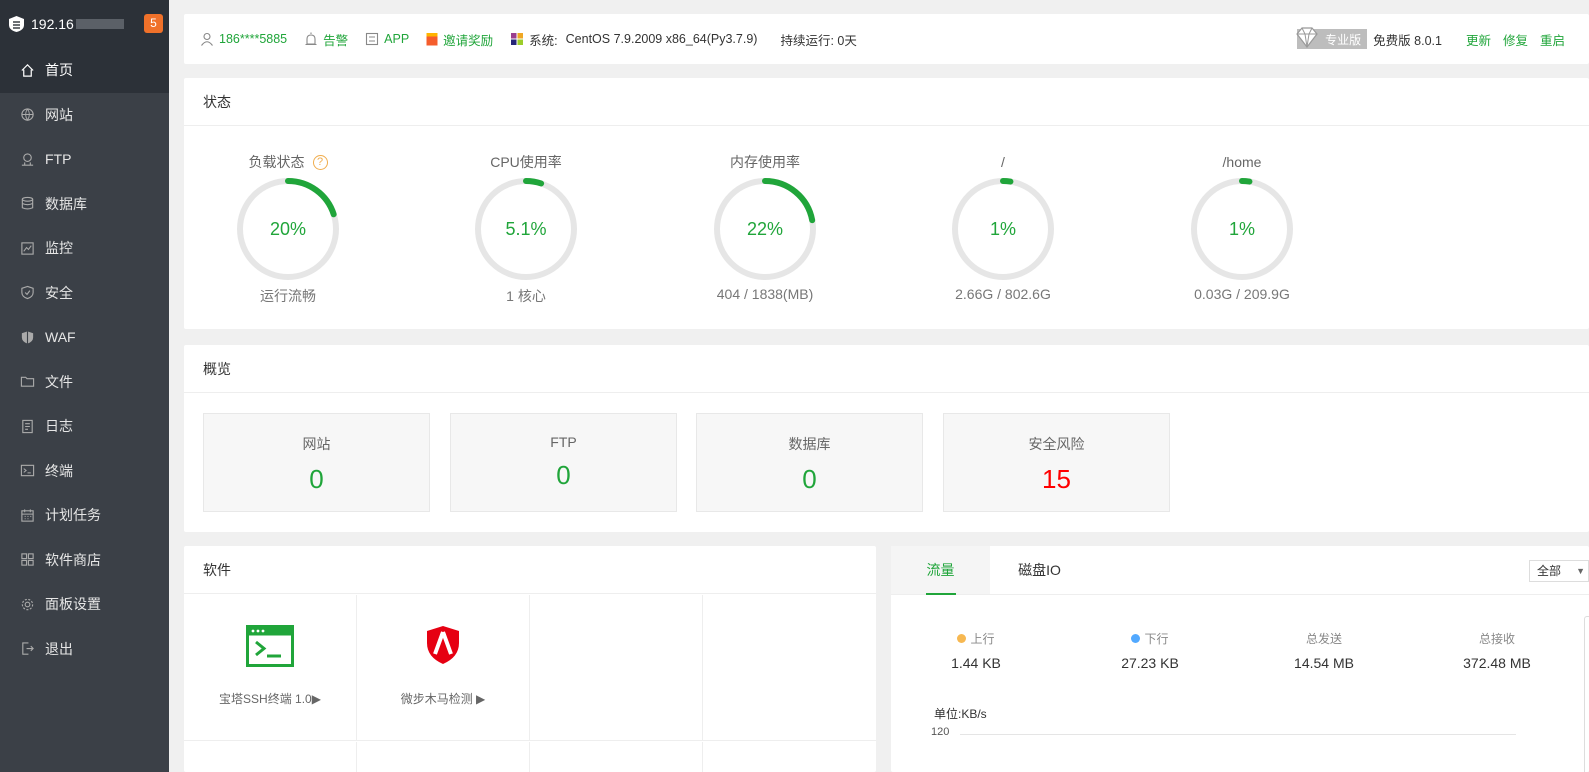 The width and height of the screenshot is (1589, 772). I want to click on gauge-load: 负载状态? 20% 运行流畅, so click(288, 229).